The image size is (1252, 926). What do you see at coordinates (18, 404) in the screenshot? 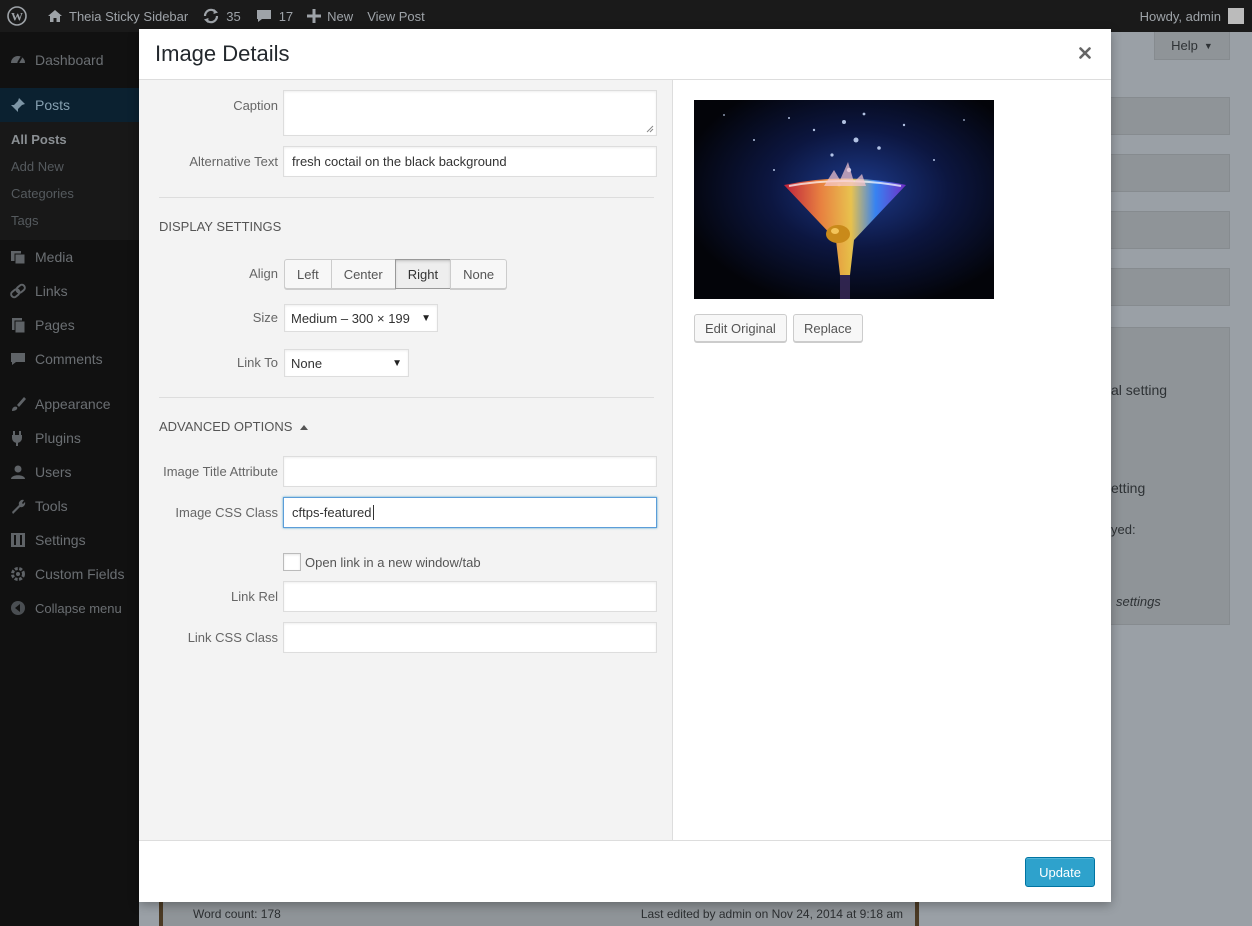
I see `brush-icon` at bounding box center [18, 404].